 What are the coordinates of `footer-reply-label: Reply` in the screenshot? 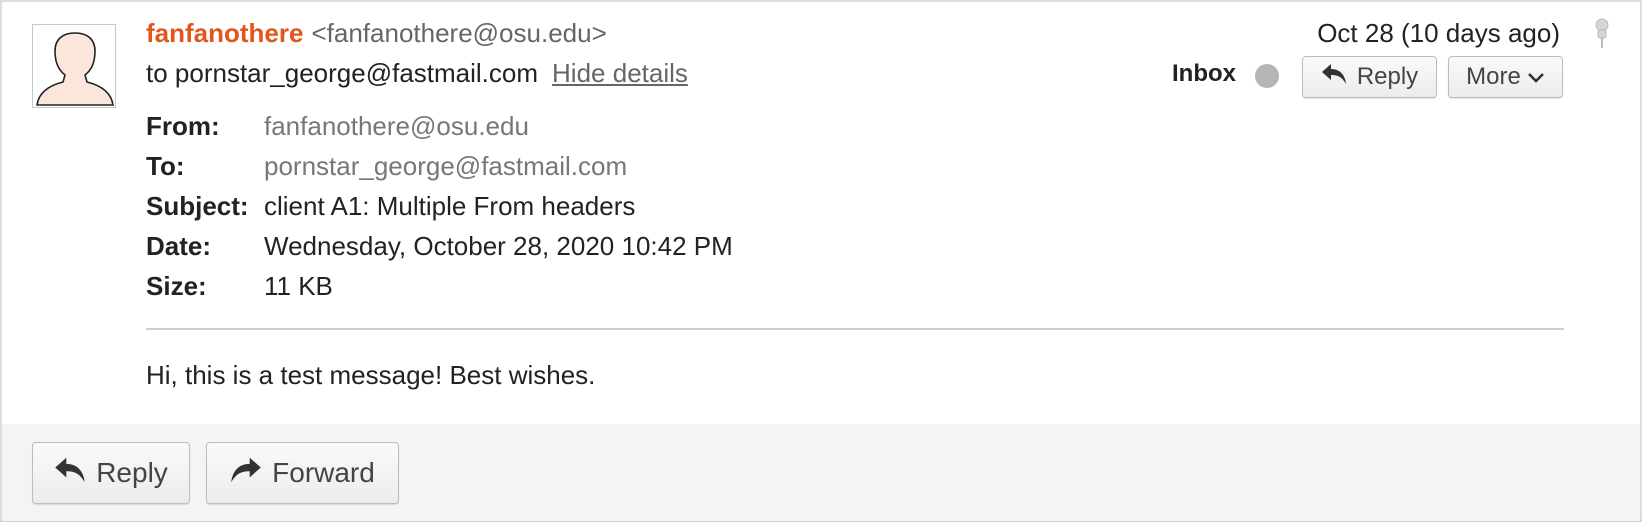 It's located at (132, 472).